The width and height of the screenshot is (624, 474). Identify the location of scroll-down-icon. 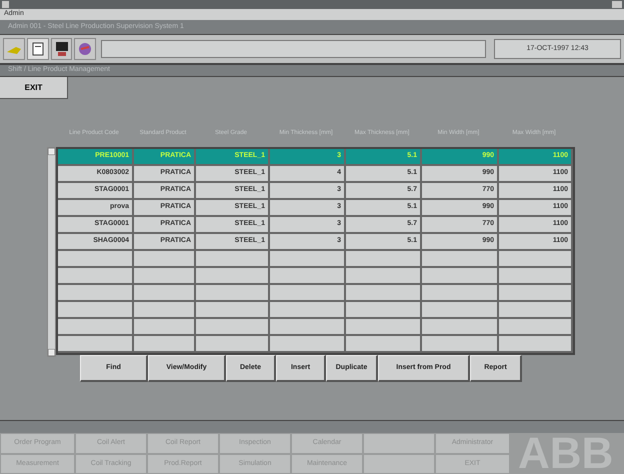
(51, 352).